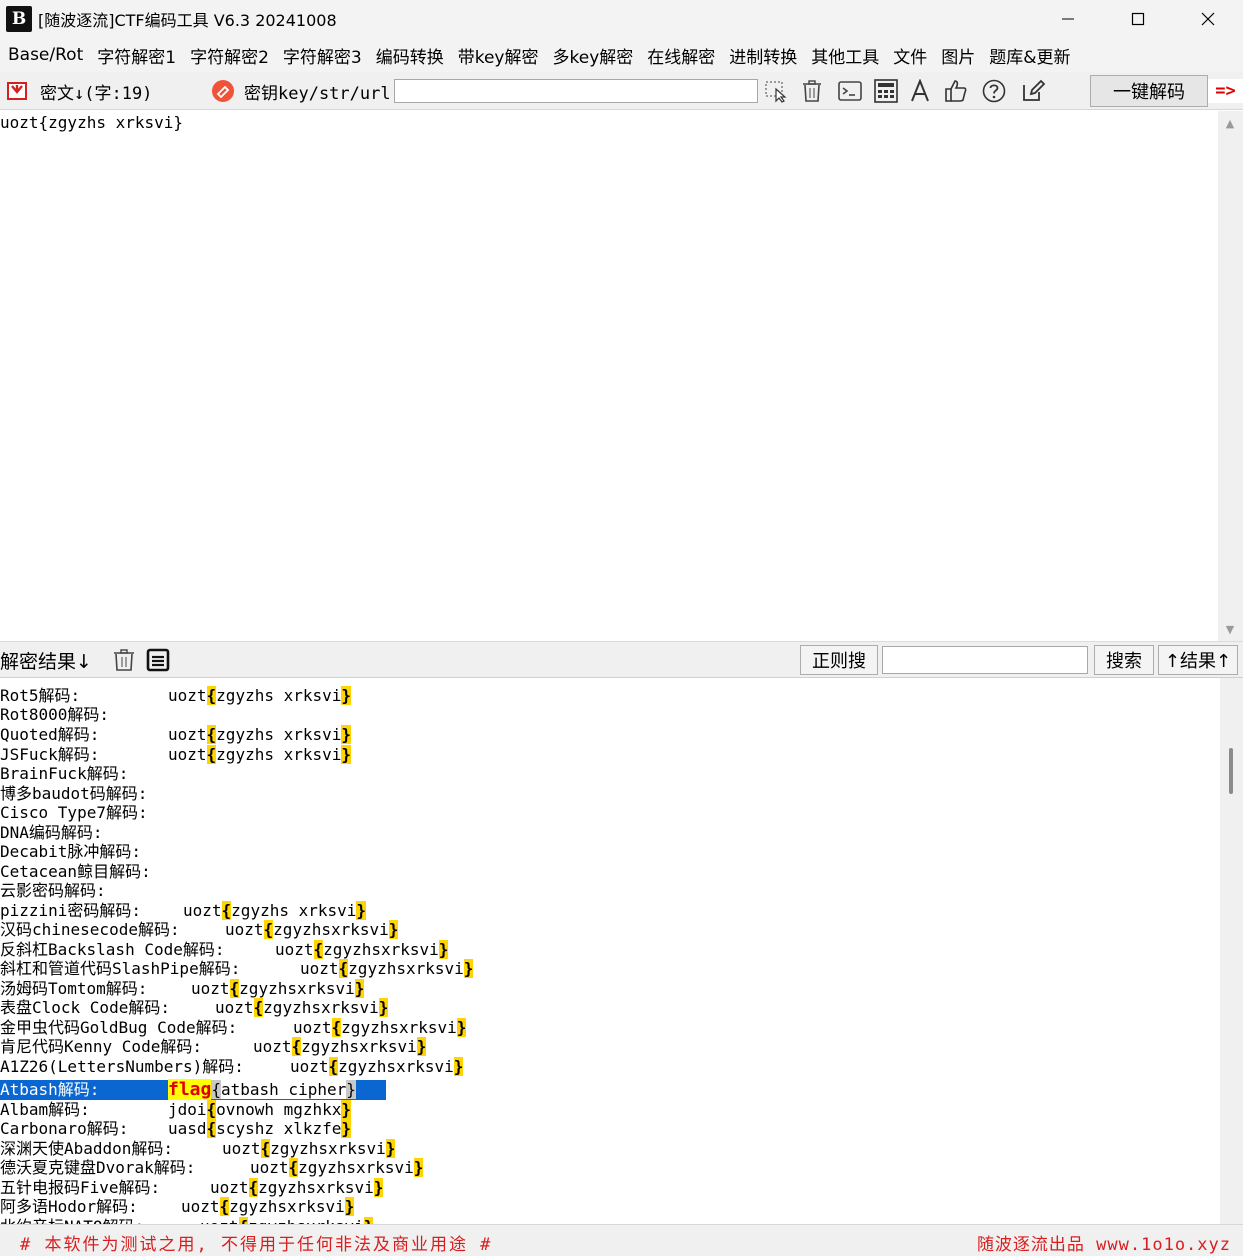 The image size is (1243, 1256). I want to click on scroll-up-icon: ▲, so click(1230, 123).